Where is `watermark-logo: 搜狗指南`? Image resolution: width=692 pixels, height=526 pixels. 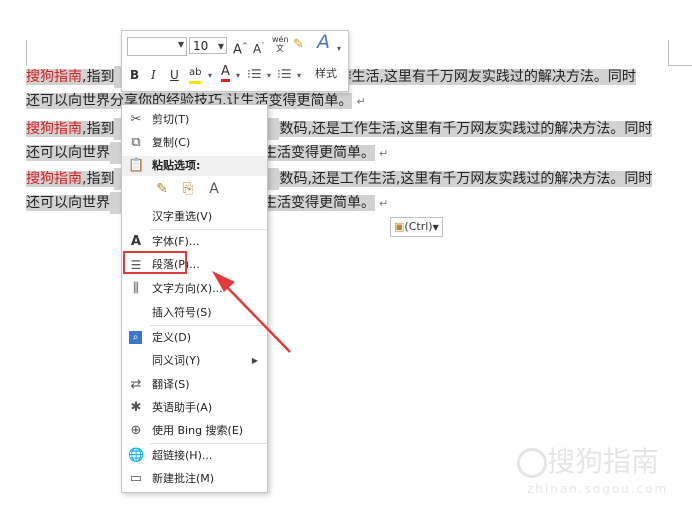
watermark-logo: 搜狗指南 is located at coordinates (588, 460).